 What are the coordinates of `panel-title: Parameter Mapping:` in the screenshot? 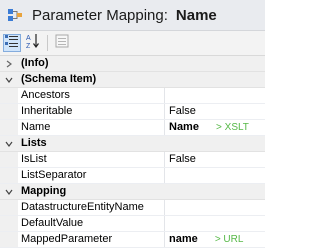 It's located at (100, 15).